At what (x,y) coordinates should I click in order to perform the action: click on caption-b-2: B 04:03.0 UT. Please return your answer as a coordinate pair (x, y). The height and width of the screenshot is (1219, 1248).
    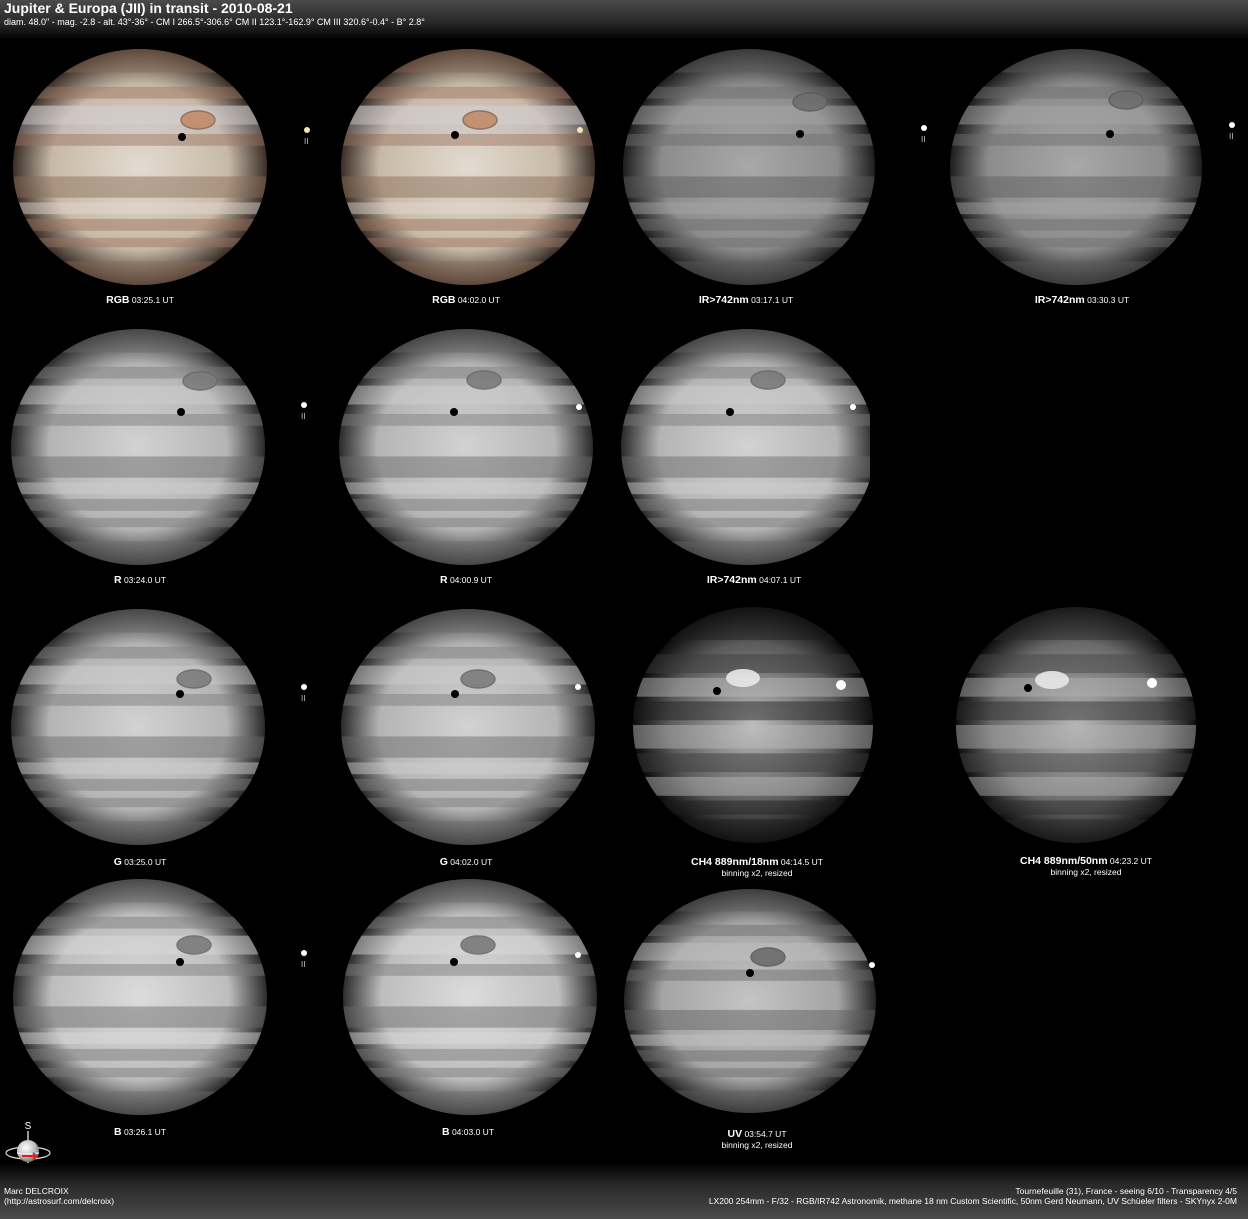
    Looking at the image, I should click on (468, 1132).